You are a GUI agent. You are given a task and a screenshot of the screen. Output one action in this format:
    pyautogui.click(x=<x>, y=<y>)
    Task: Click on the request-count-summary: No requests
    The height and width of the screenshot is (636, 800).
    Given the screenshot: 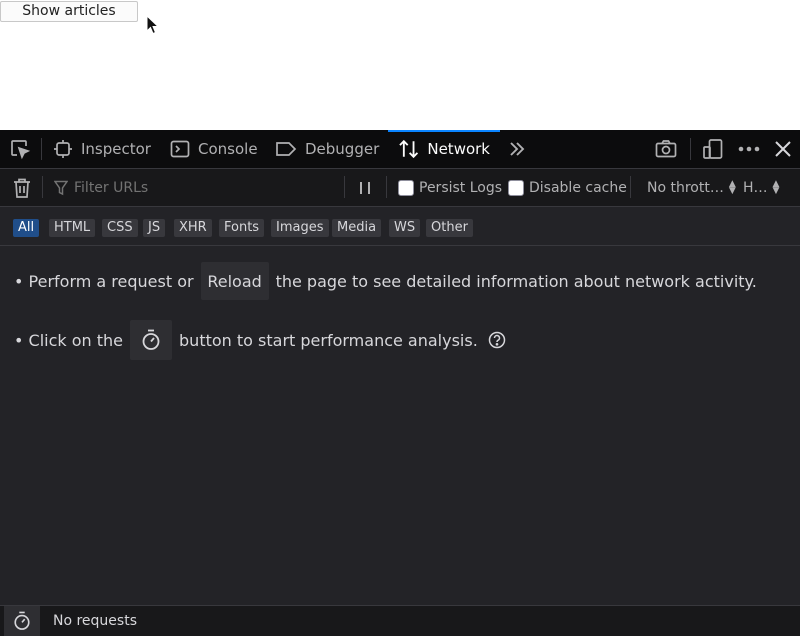 What is the action you would take?
    pyautogui.click(x=95, y=621)
    